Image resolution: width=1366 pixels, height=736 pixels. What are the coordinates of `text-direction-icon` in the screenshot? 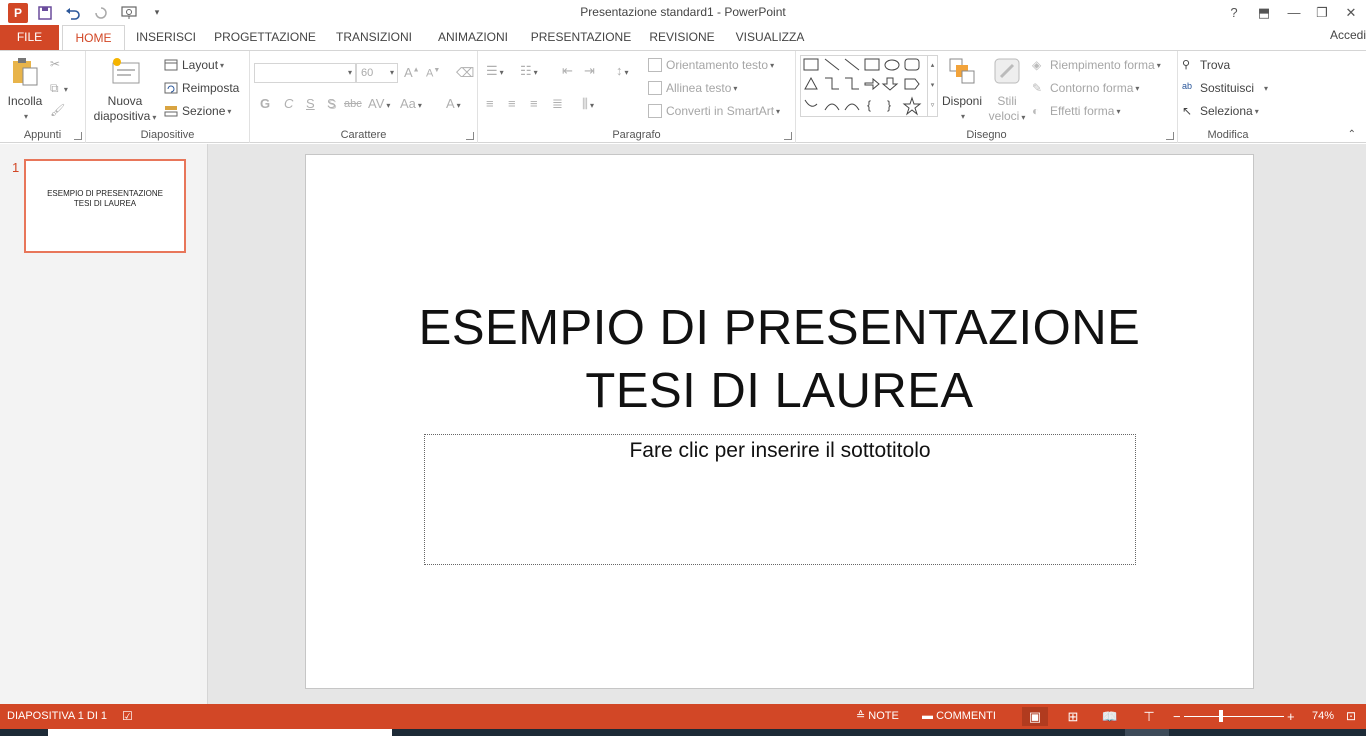 It's located at (655, 65).